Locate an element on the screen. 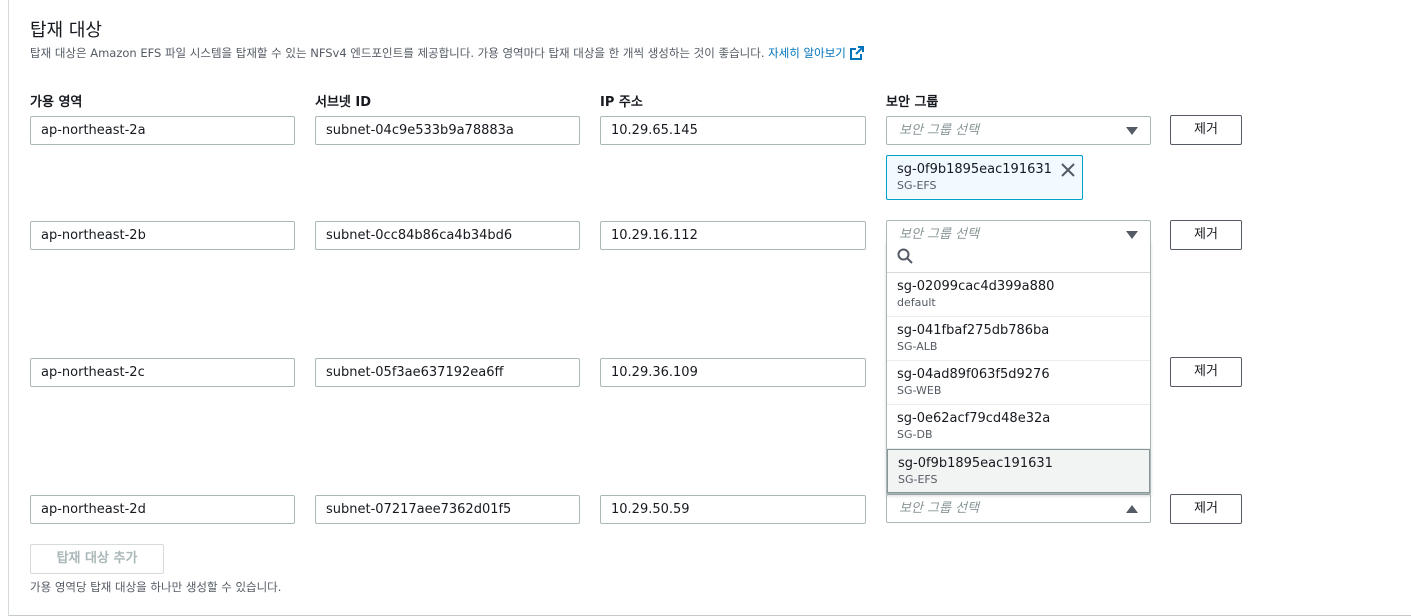 The image size is (1411, 616). column-header-az: 가용 영역 is located at coordinates (56, 102).